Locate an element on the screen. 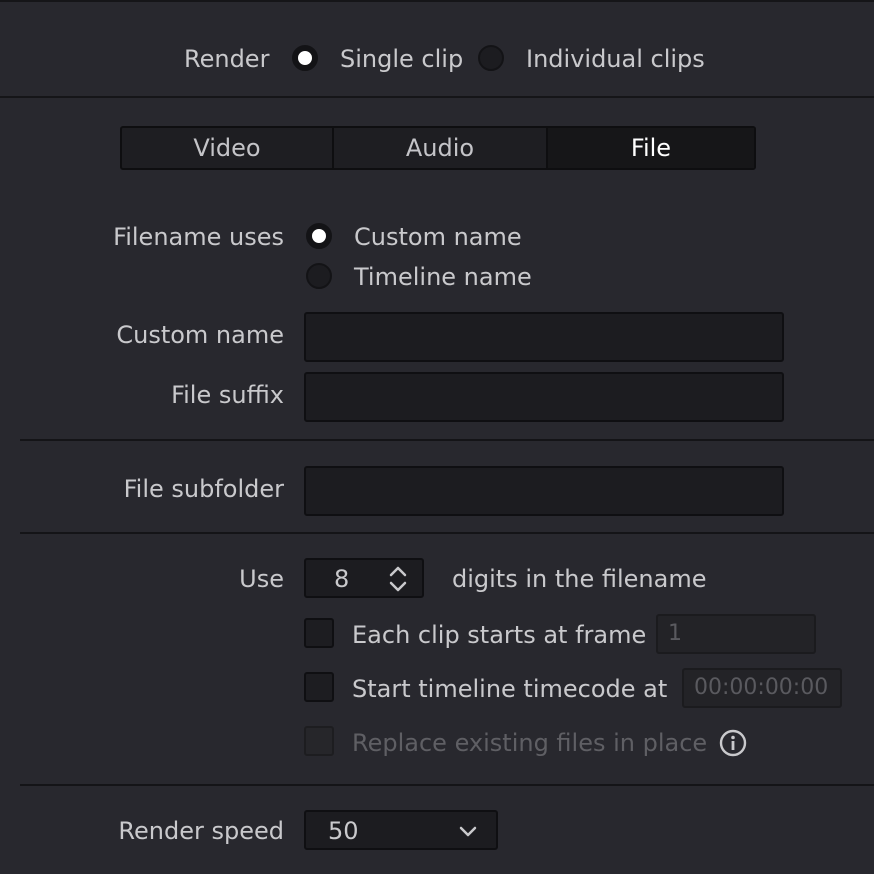  digits-suffix-label: digits in the filename is located at coordinates (579, 579).